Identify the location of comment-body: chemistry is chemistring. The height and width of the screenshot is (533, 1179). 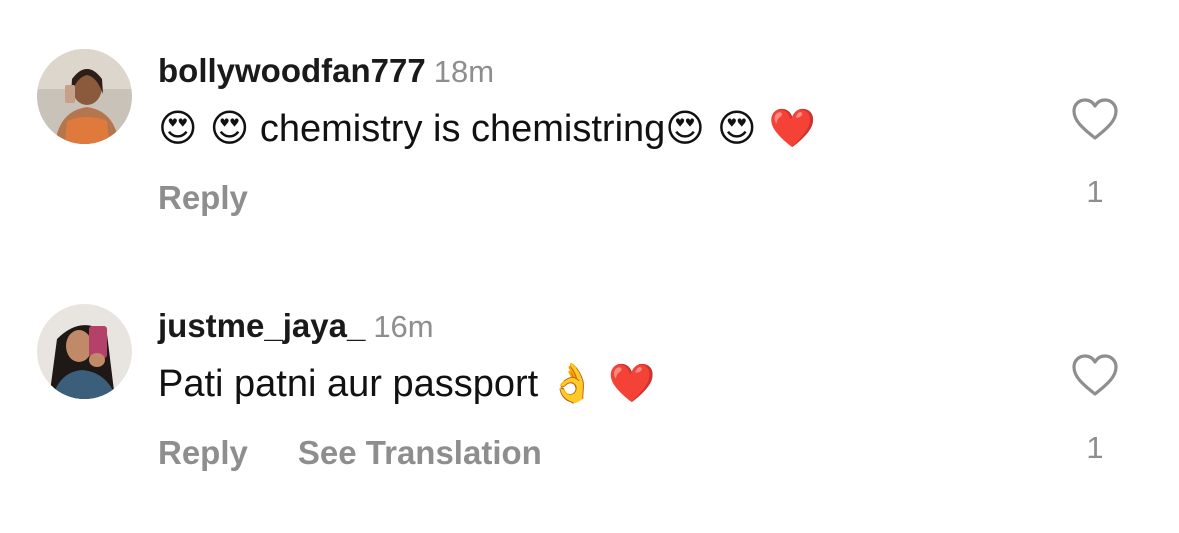
(462, 129).